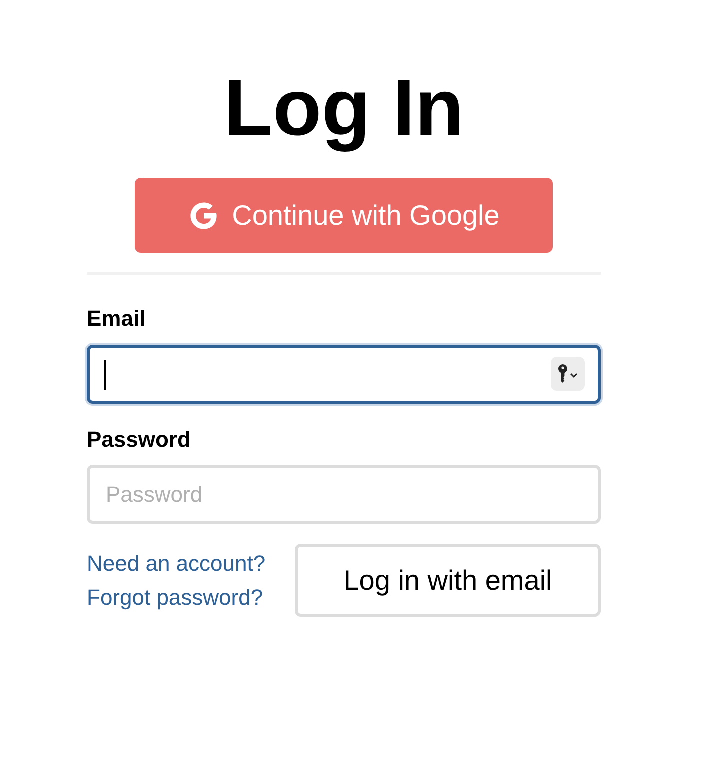 The height and width of the screenshot is (768, 715). What do you see at coordinates (105, 375) in the screenshot?
I see `text-cursor` at bounding box center [105, 375].